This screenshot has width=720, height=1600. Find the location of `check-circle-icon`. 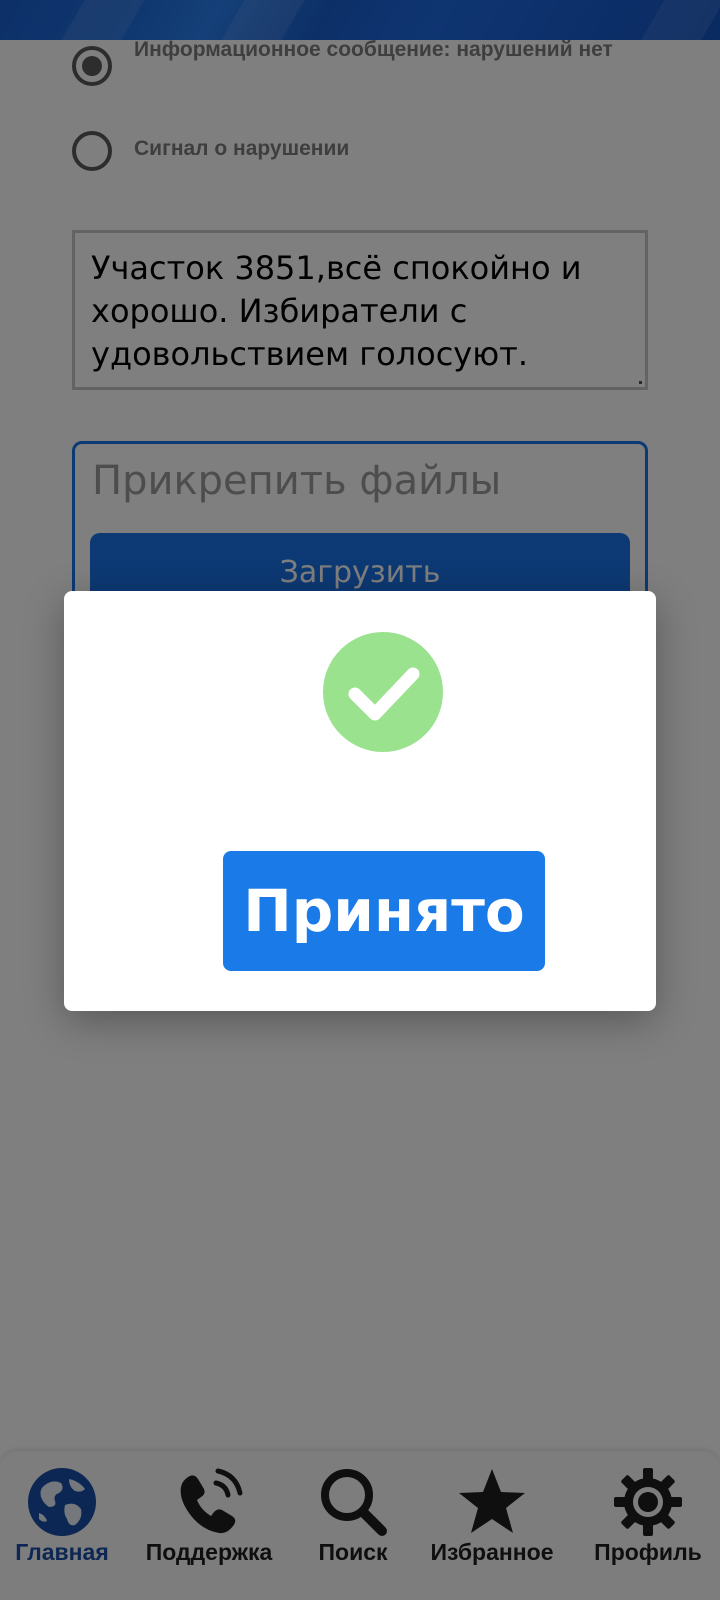

check-circle-icon is located at coordinates (383, 692).